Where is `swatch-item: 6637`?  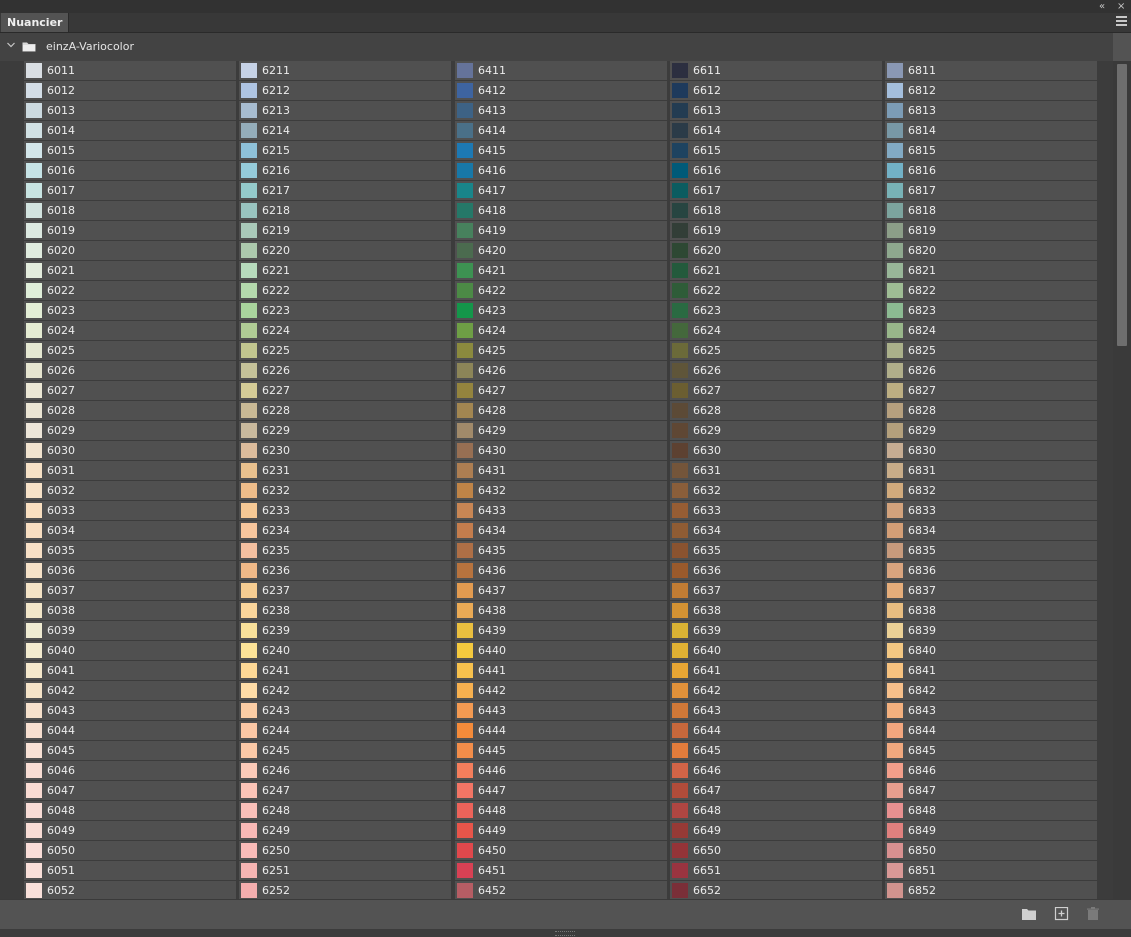
swatch-item: 6637 is located at coordinates (776, 590).